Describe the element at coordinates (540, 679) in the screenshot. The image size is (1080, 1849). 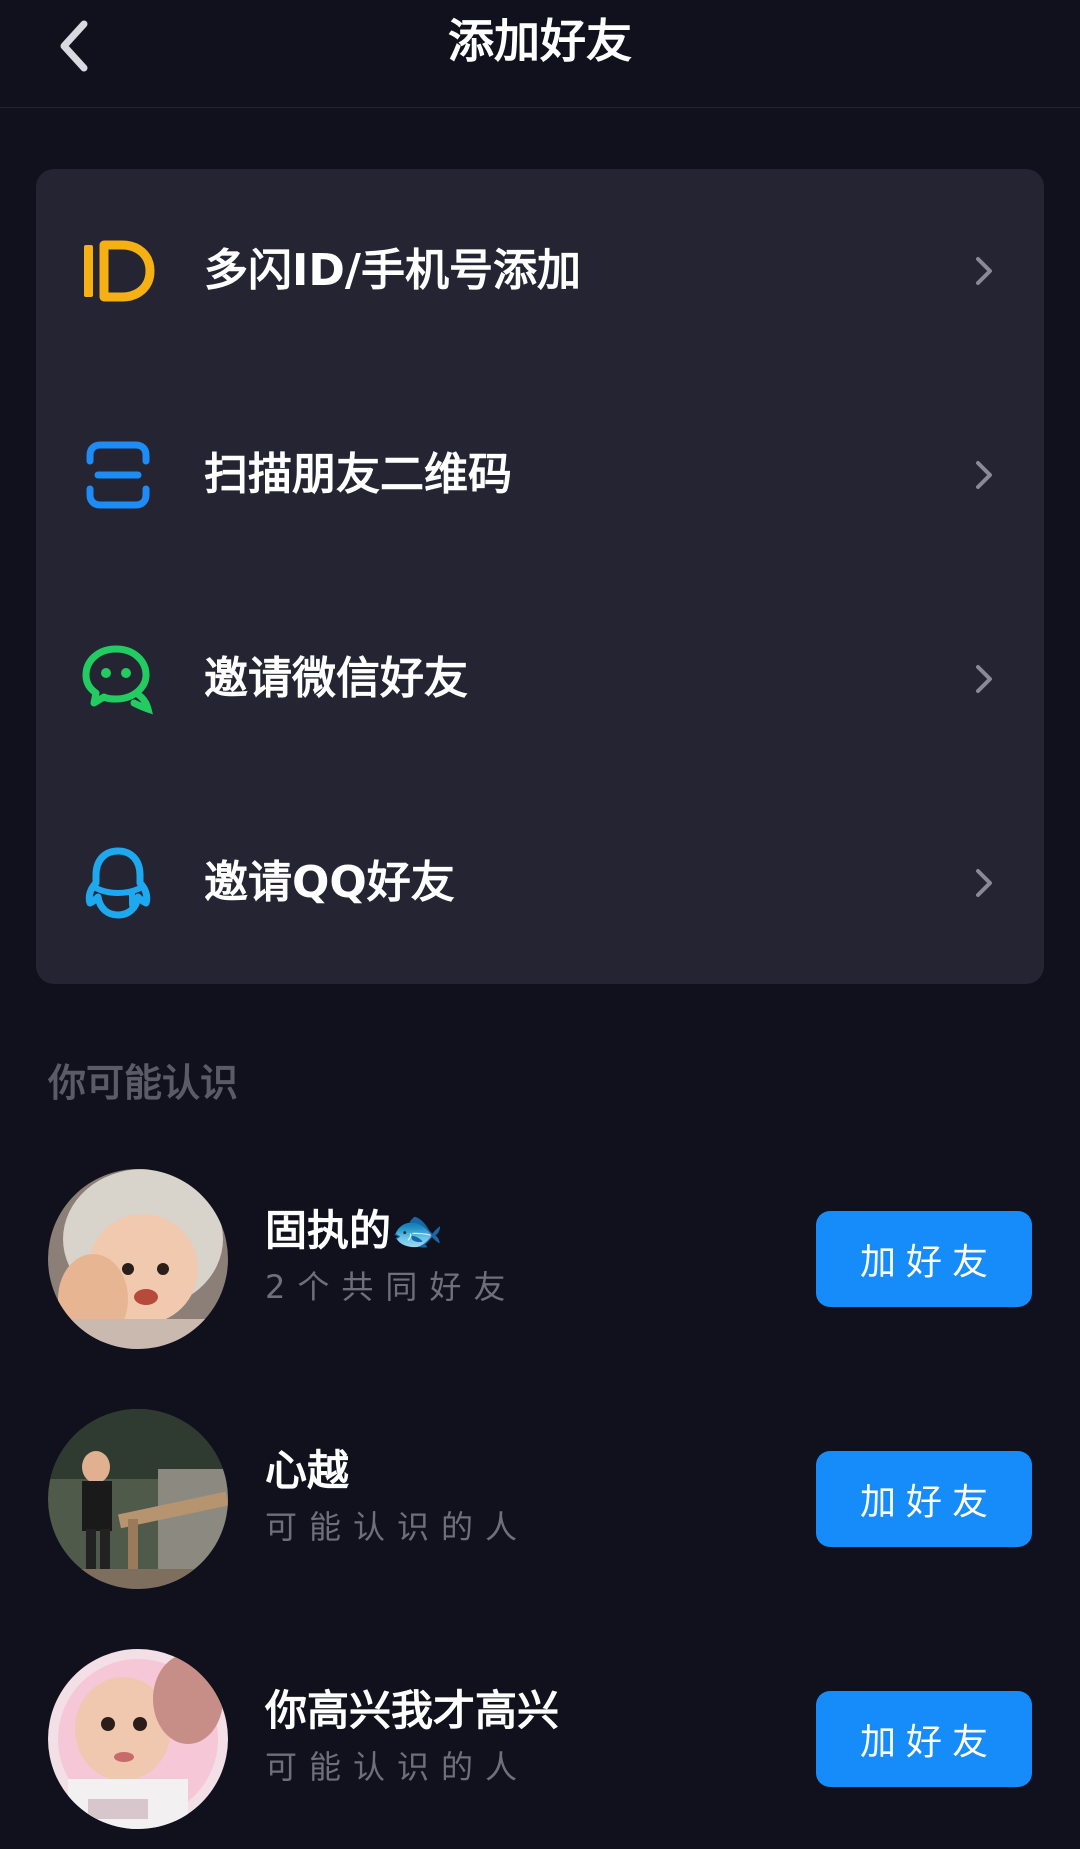
I see `invite-wechat-item: 邀请微信好友` at that location.